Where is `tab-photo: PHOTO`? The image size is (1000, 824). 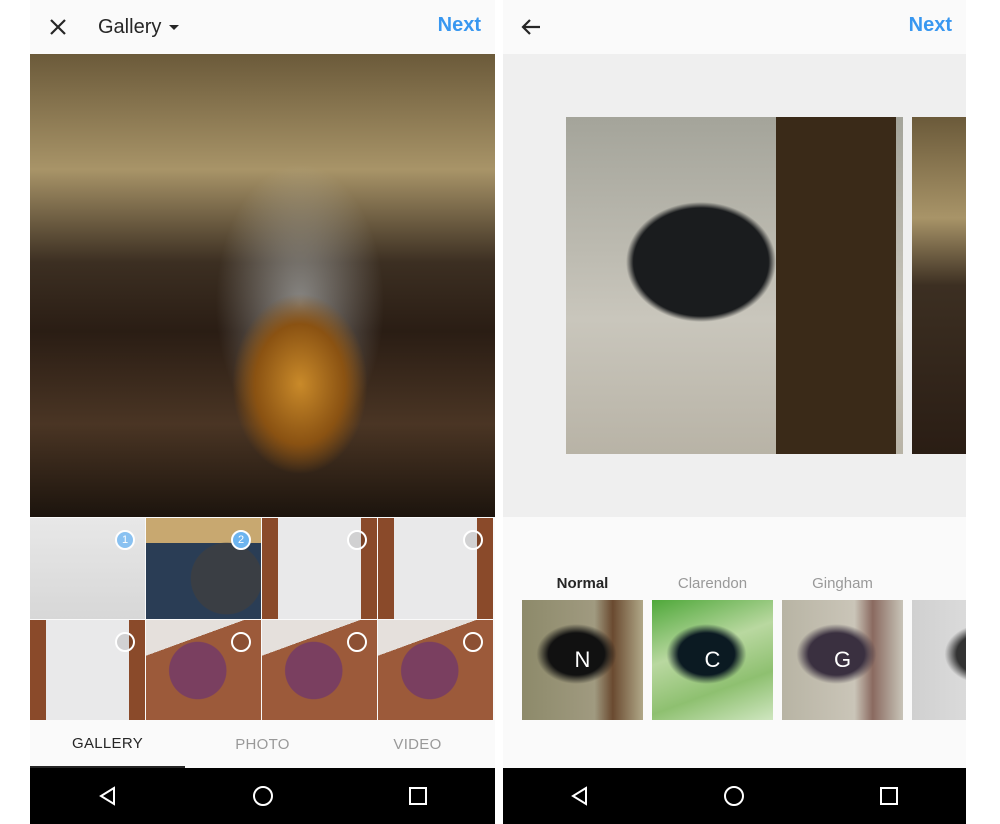 tab-photo: PHOTO is located at coordinates (262, 744).